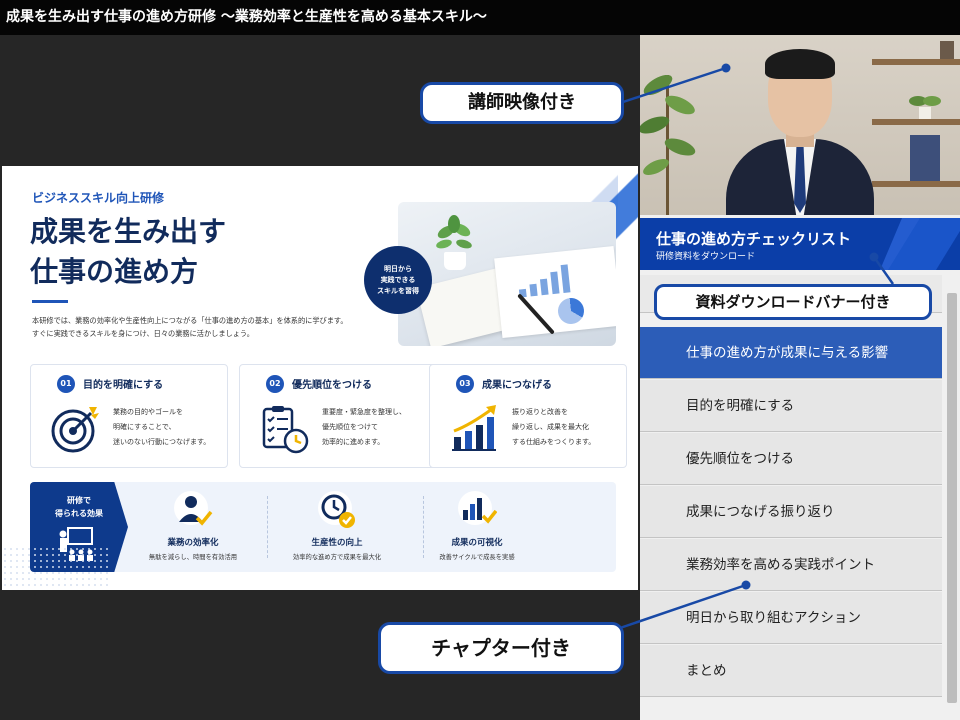 The width and height of the screenshot is (960, 720). Describe the element at coordinates (791, 512) in the screenshot. I see `chapter-item: 成果につなげる振り返り` at that location.